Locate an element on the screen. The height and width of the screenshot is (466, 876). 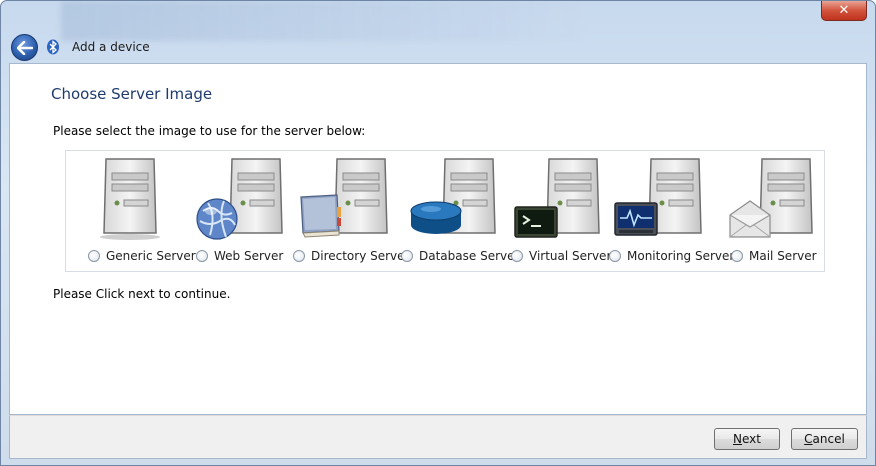
server-option-generic: Generic Server is located at coordinates (141, 212).